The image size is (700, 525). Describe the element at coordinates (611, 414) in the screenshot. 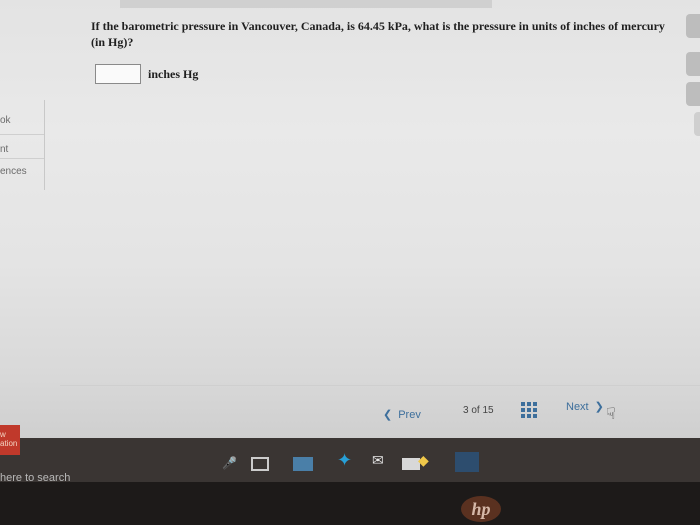

I see `hand-cursor-icon: ☟` at that location.